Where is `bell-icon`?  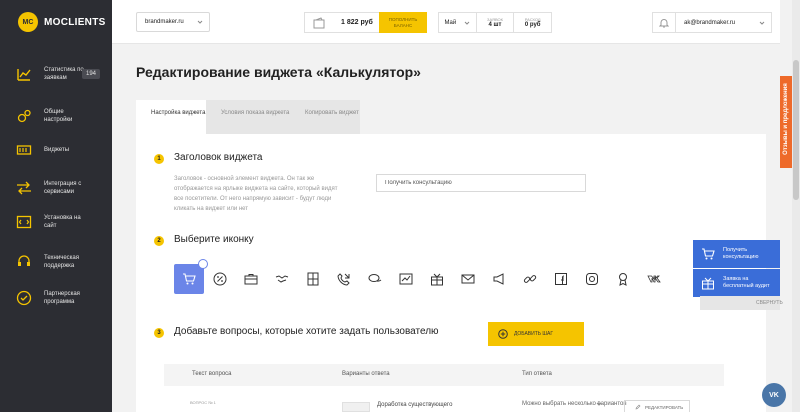
bell-icon is located at coordinates (664, 23).